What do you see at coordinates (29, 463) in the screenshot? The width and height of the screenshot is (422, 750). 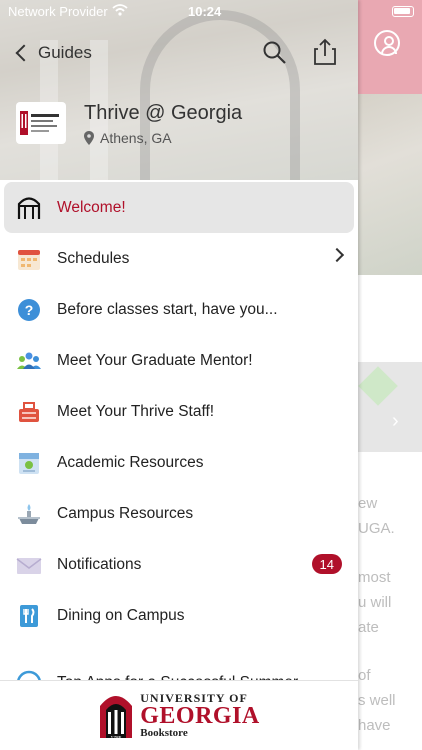 I see `notebook-icon` at bounding box center [29, 463].